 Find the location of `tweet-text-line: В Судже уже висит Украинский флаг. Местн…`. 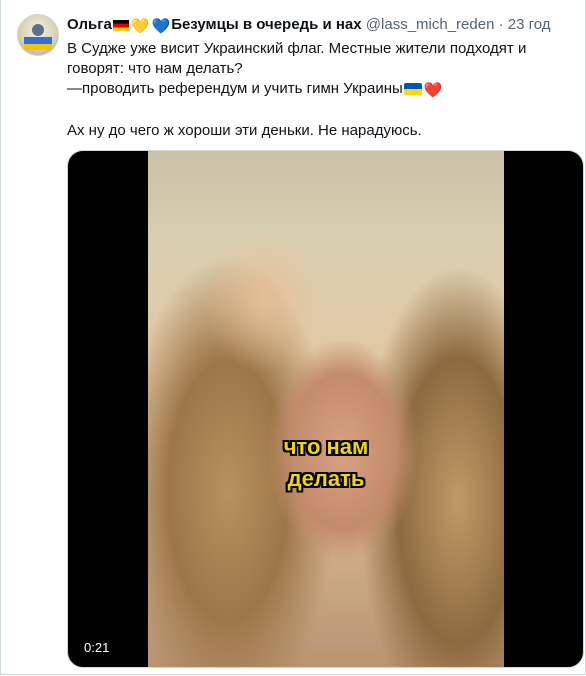

tweet-text-line: В Судже уже висит Украинский флаг. Местн… is located at coordinates (297, 48).